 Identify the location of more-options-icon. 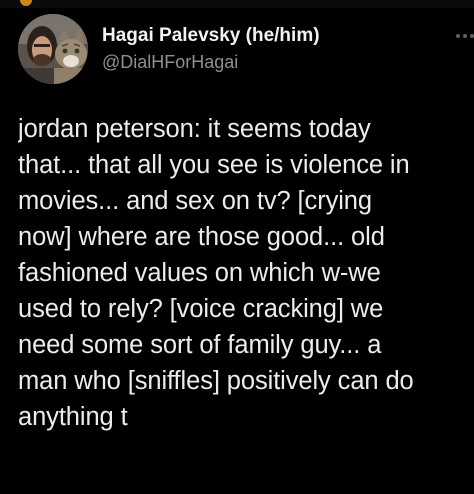
(465, 36).